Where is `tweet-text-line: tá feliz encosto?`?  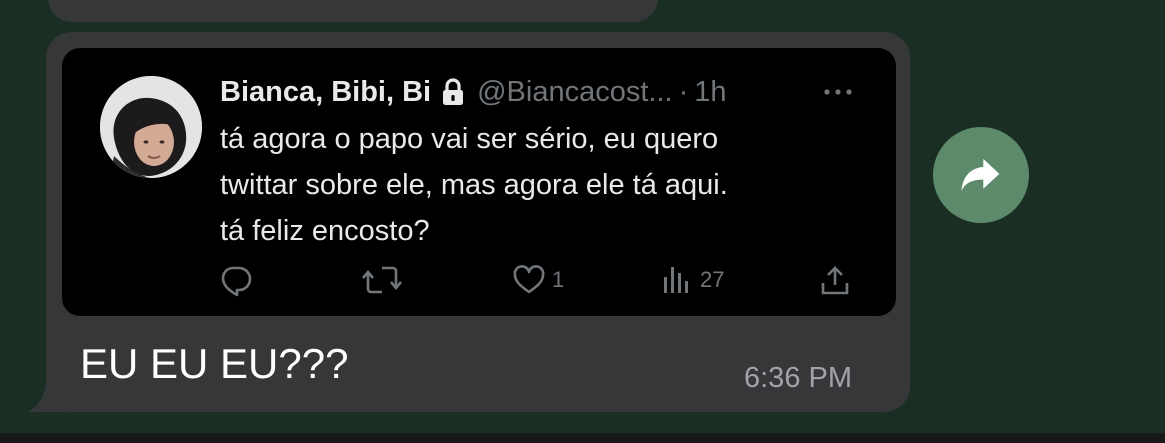
tweet-text-line: tá feliz encosto? is located at coordinates (325, 231).